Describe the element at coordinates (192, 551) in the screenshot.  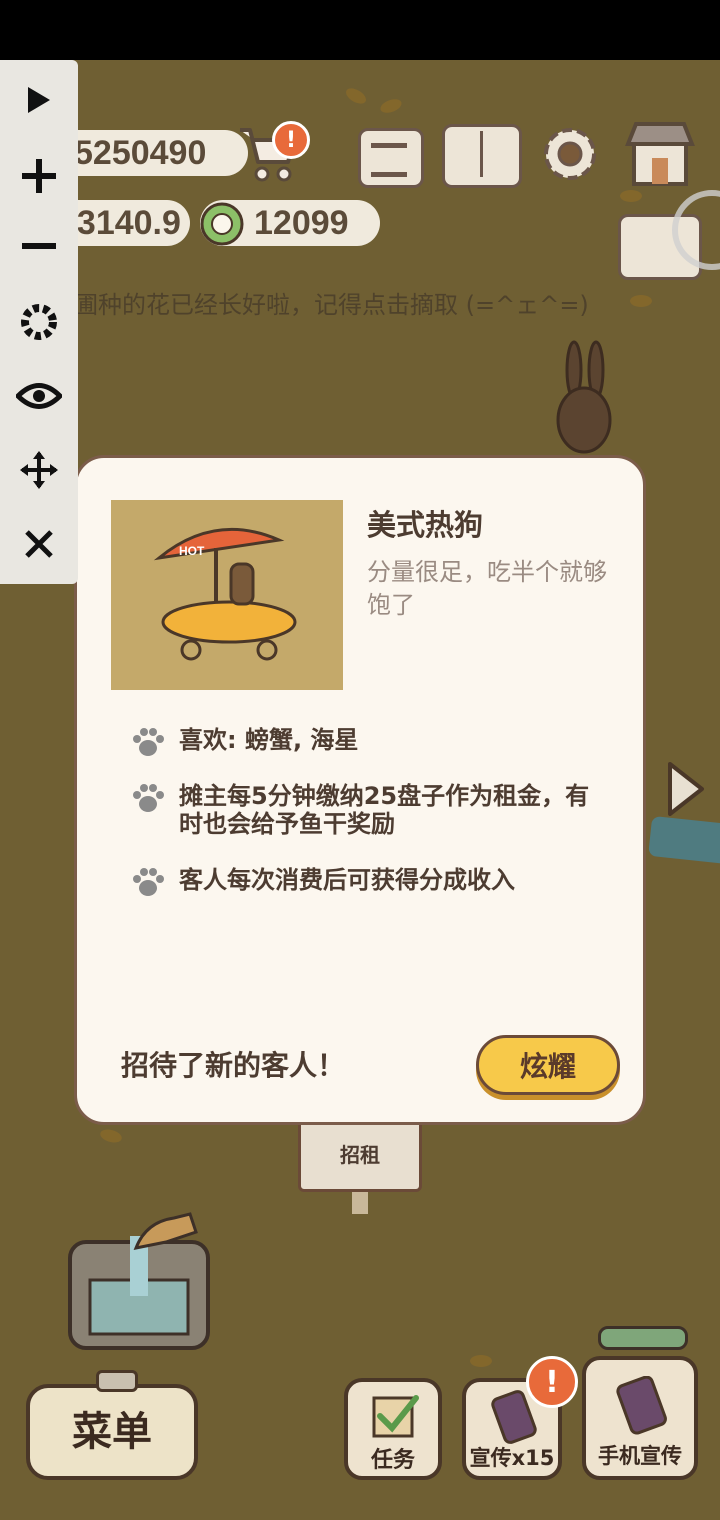
I see `stand-sign-text: HOT` at that location.